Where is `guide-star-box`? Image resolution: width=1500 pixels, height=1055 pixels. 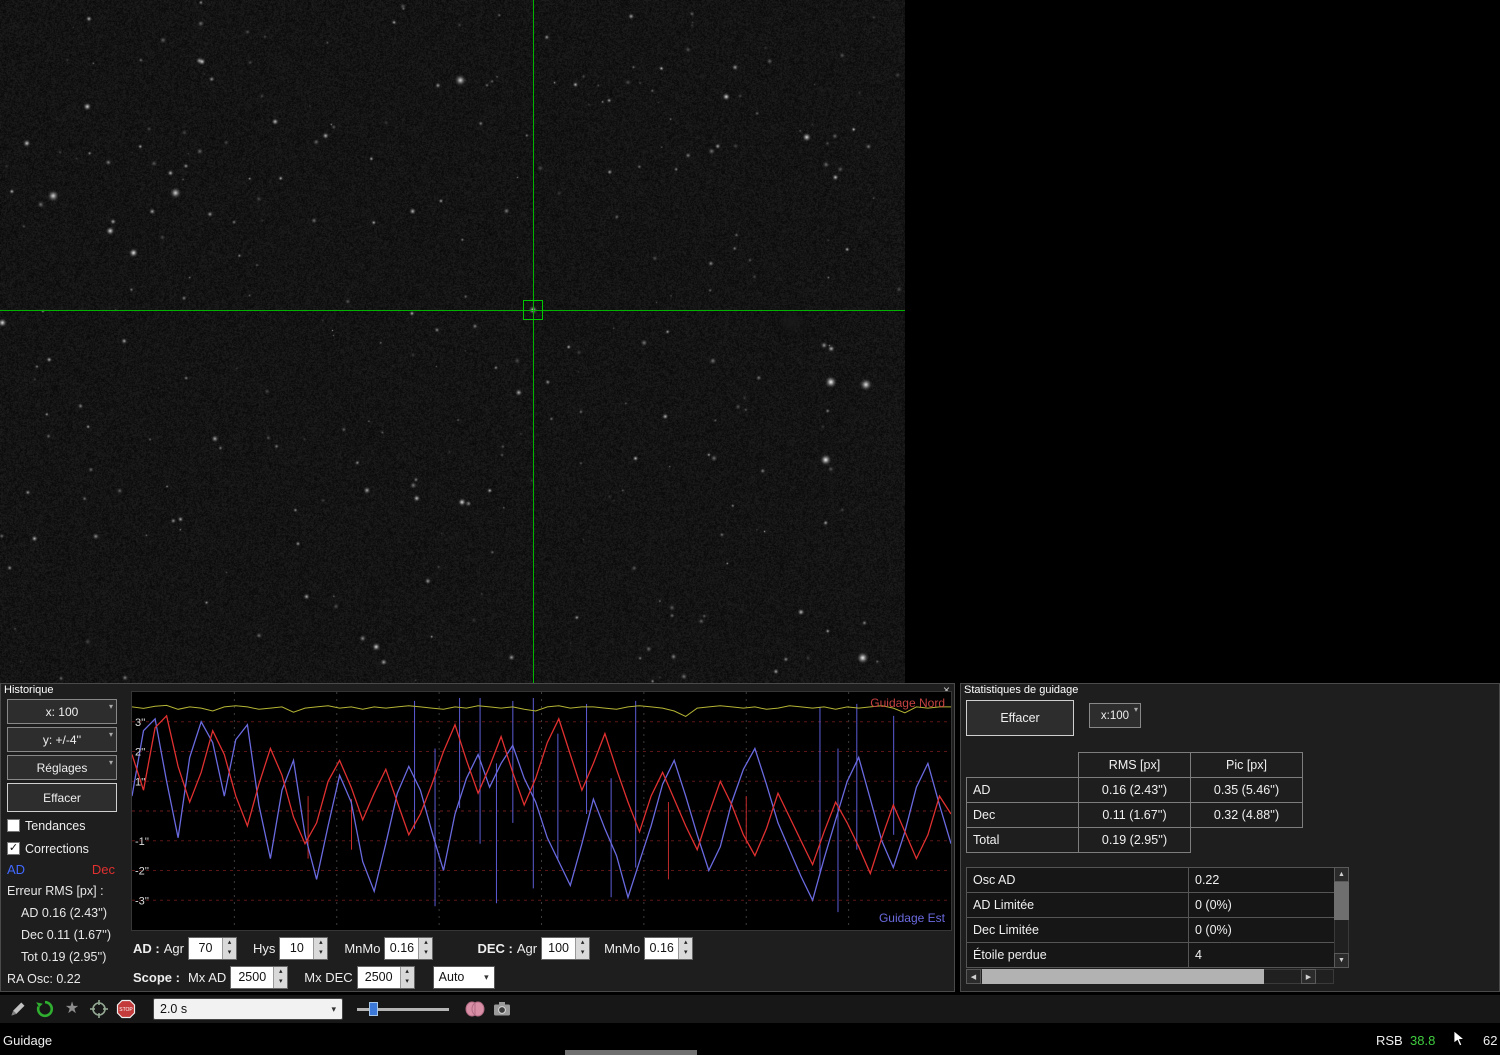 guide-star-box is located at coordinates (533, 310).